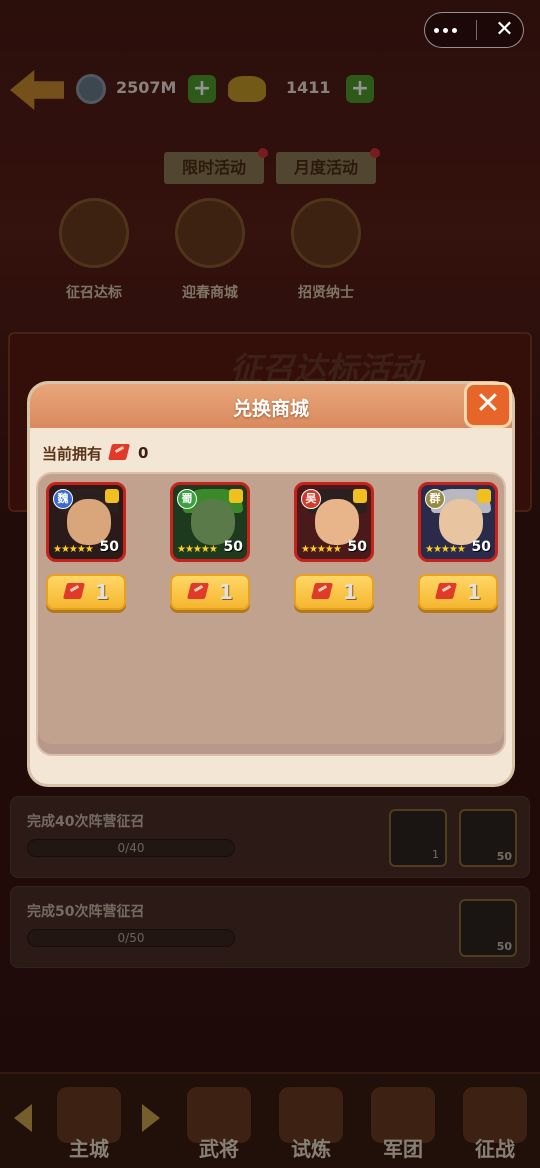 This screenshot has height=1168, width=540. I want to click on more-icon, so click(446, 30).